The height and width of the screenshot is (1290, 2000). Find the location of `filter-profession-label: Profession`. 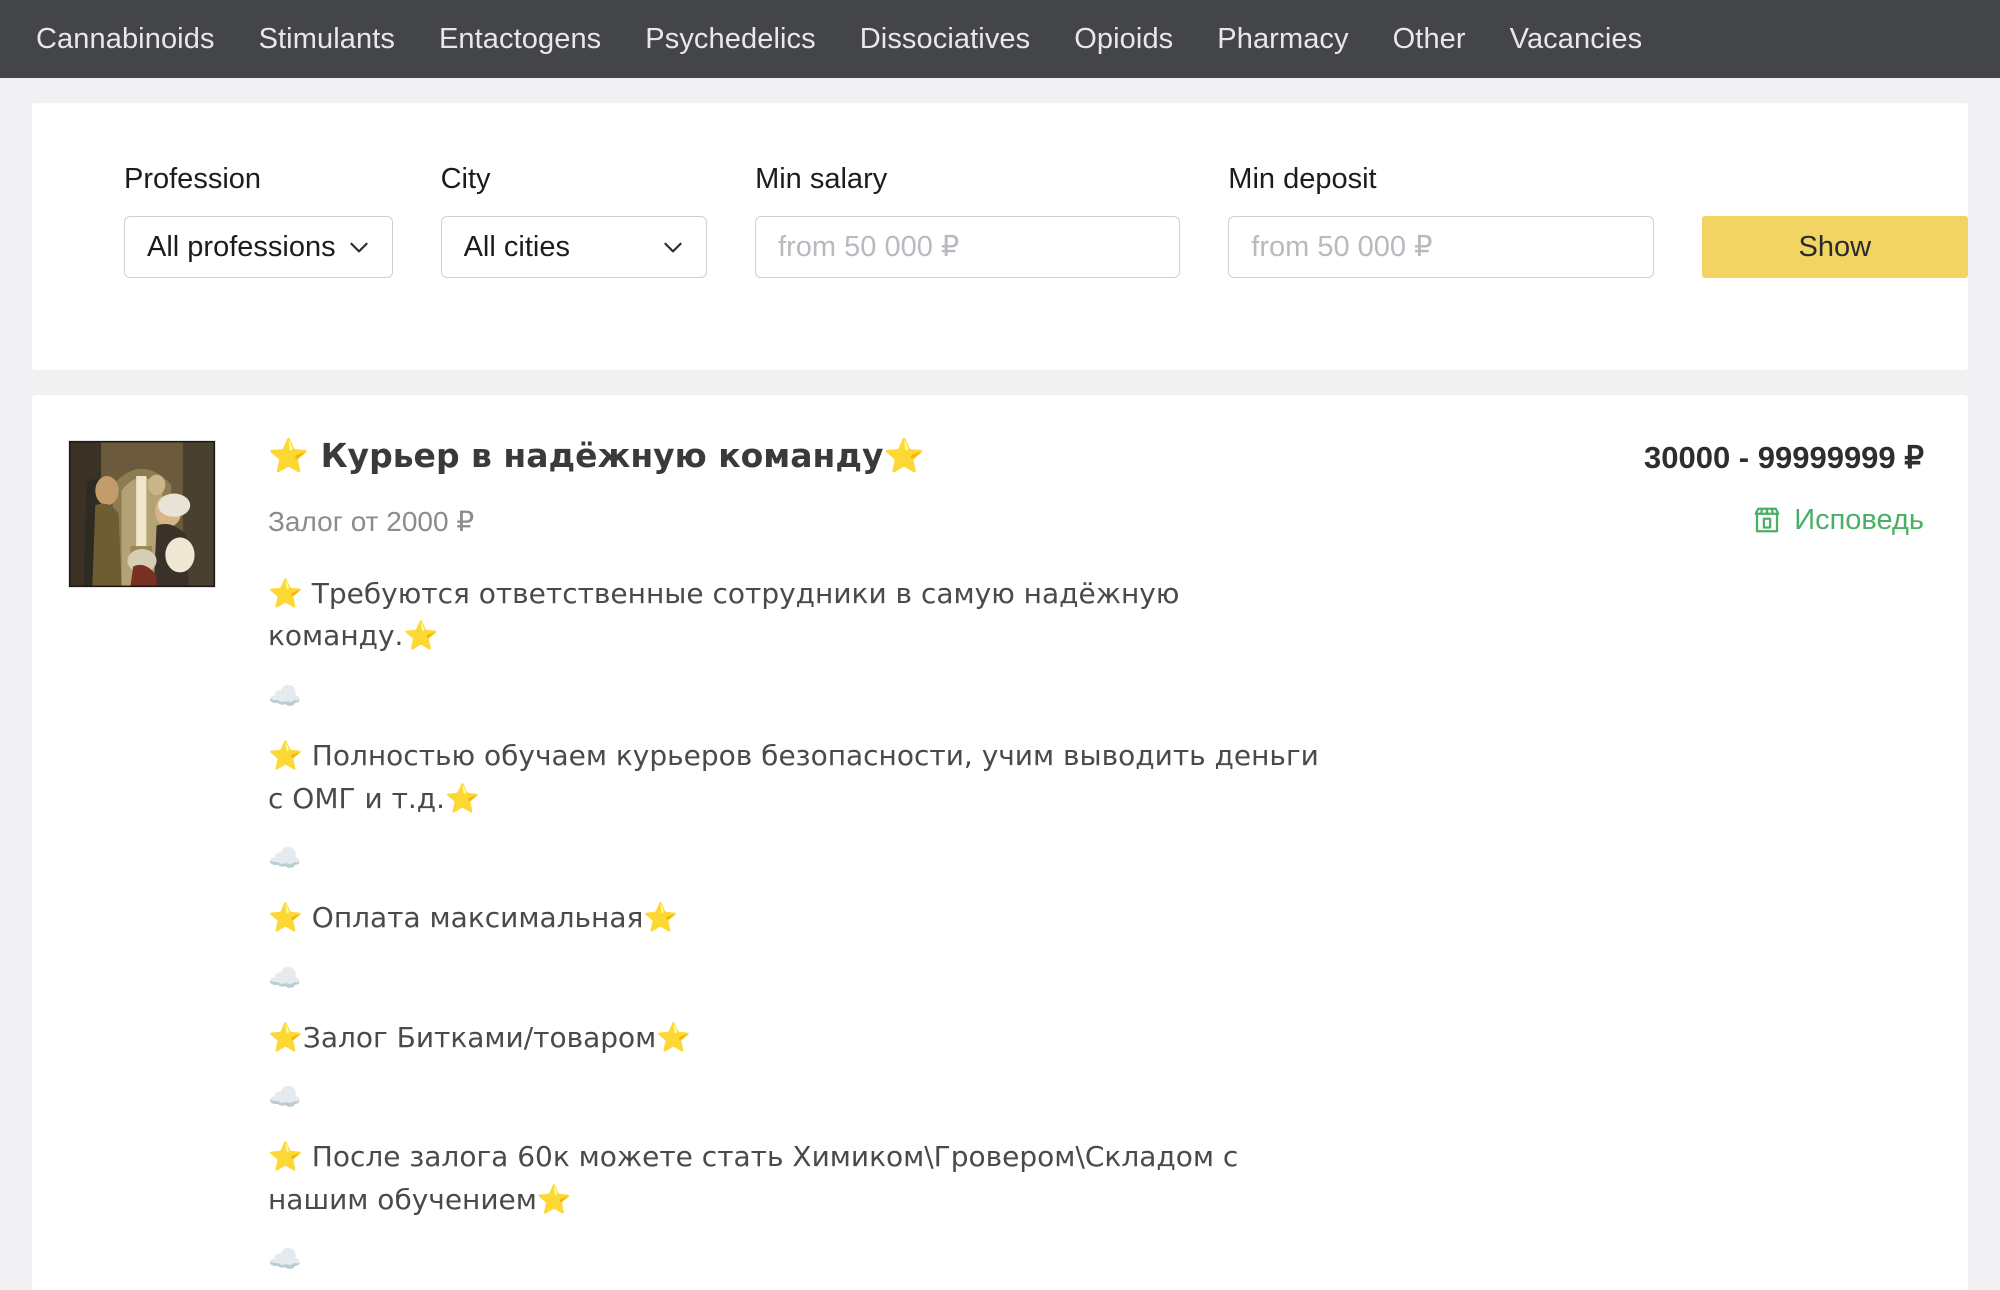

filter-profession-label: Profession is located at coordinates (193, 179).